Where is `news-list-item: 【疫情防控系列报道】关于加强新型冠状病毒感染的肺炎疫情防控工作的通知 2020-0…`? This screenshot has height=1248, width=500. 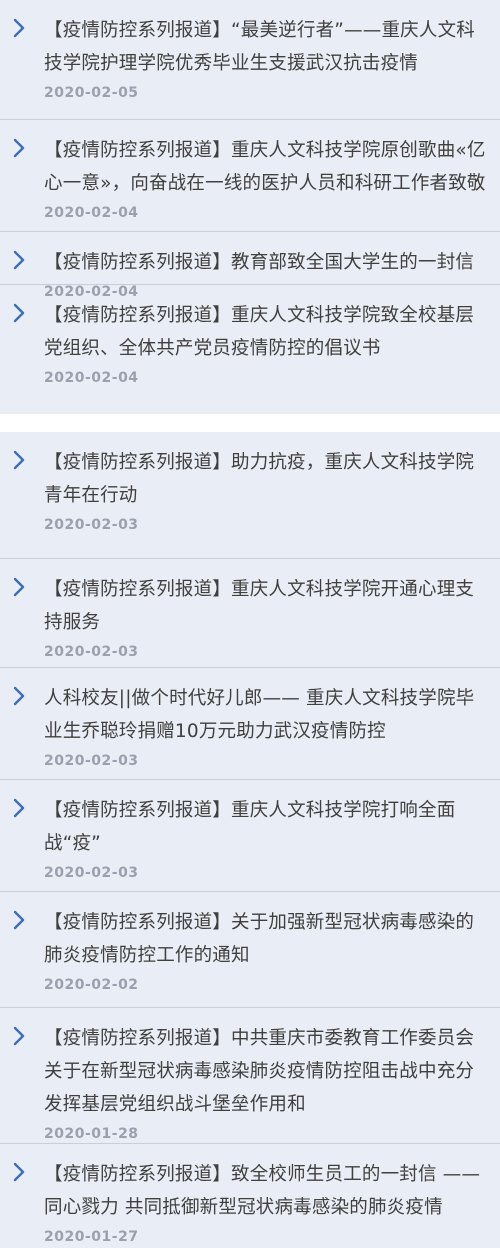 news-list-item: 【疫情防控系列报道】关于加强新型冠状病毒感染的肺炎疫情防控工作的通知 2020-0… is located at coordinates (250, 950).